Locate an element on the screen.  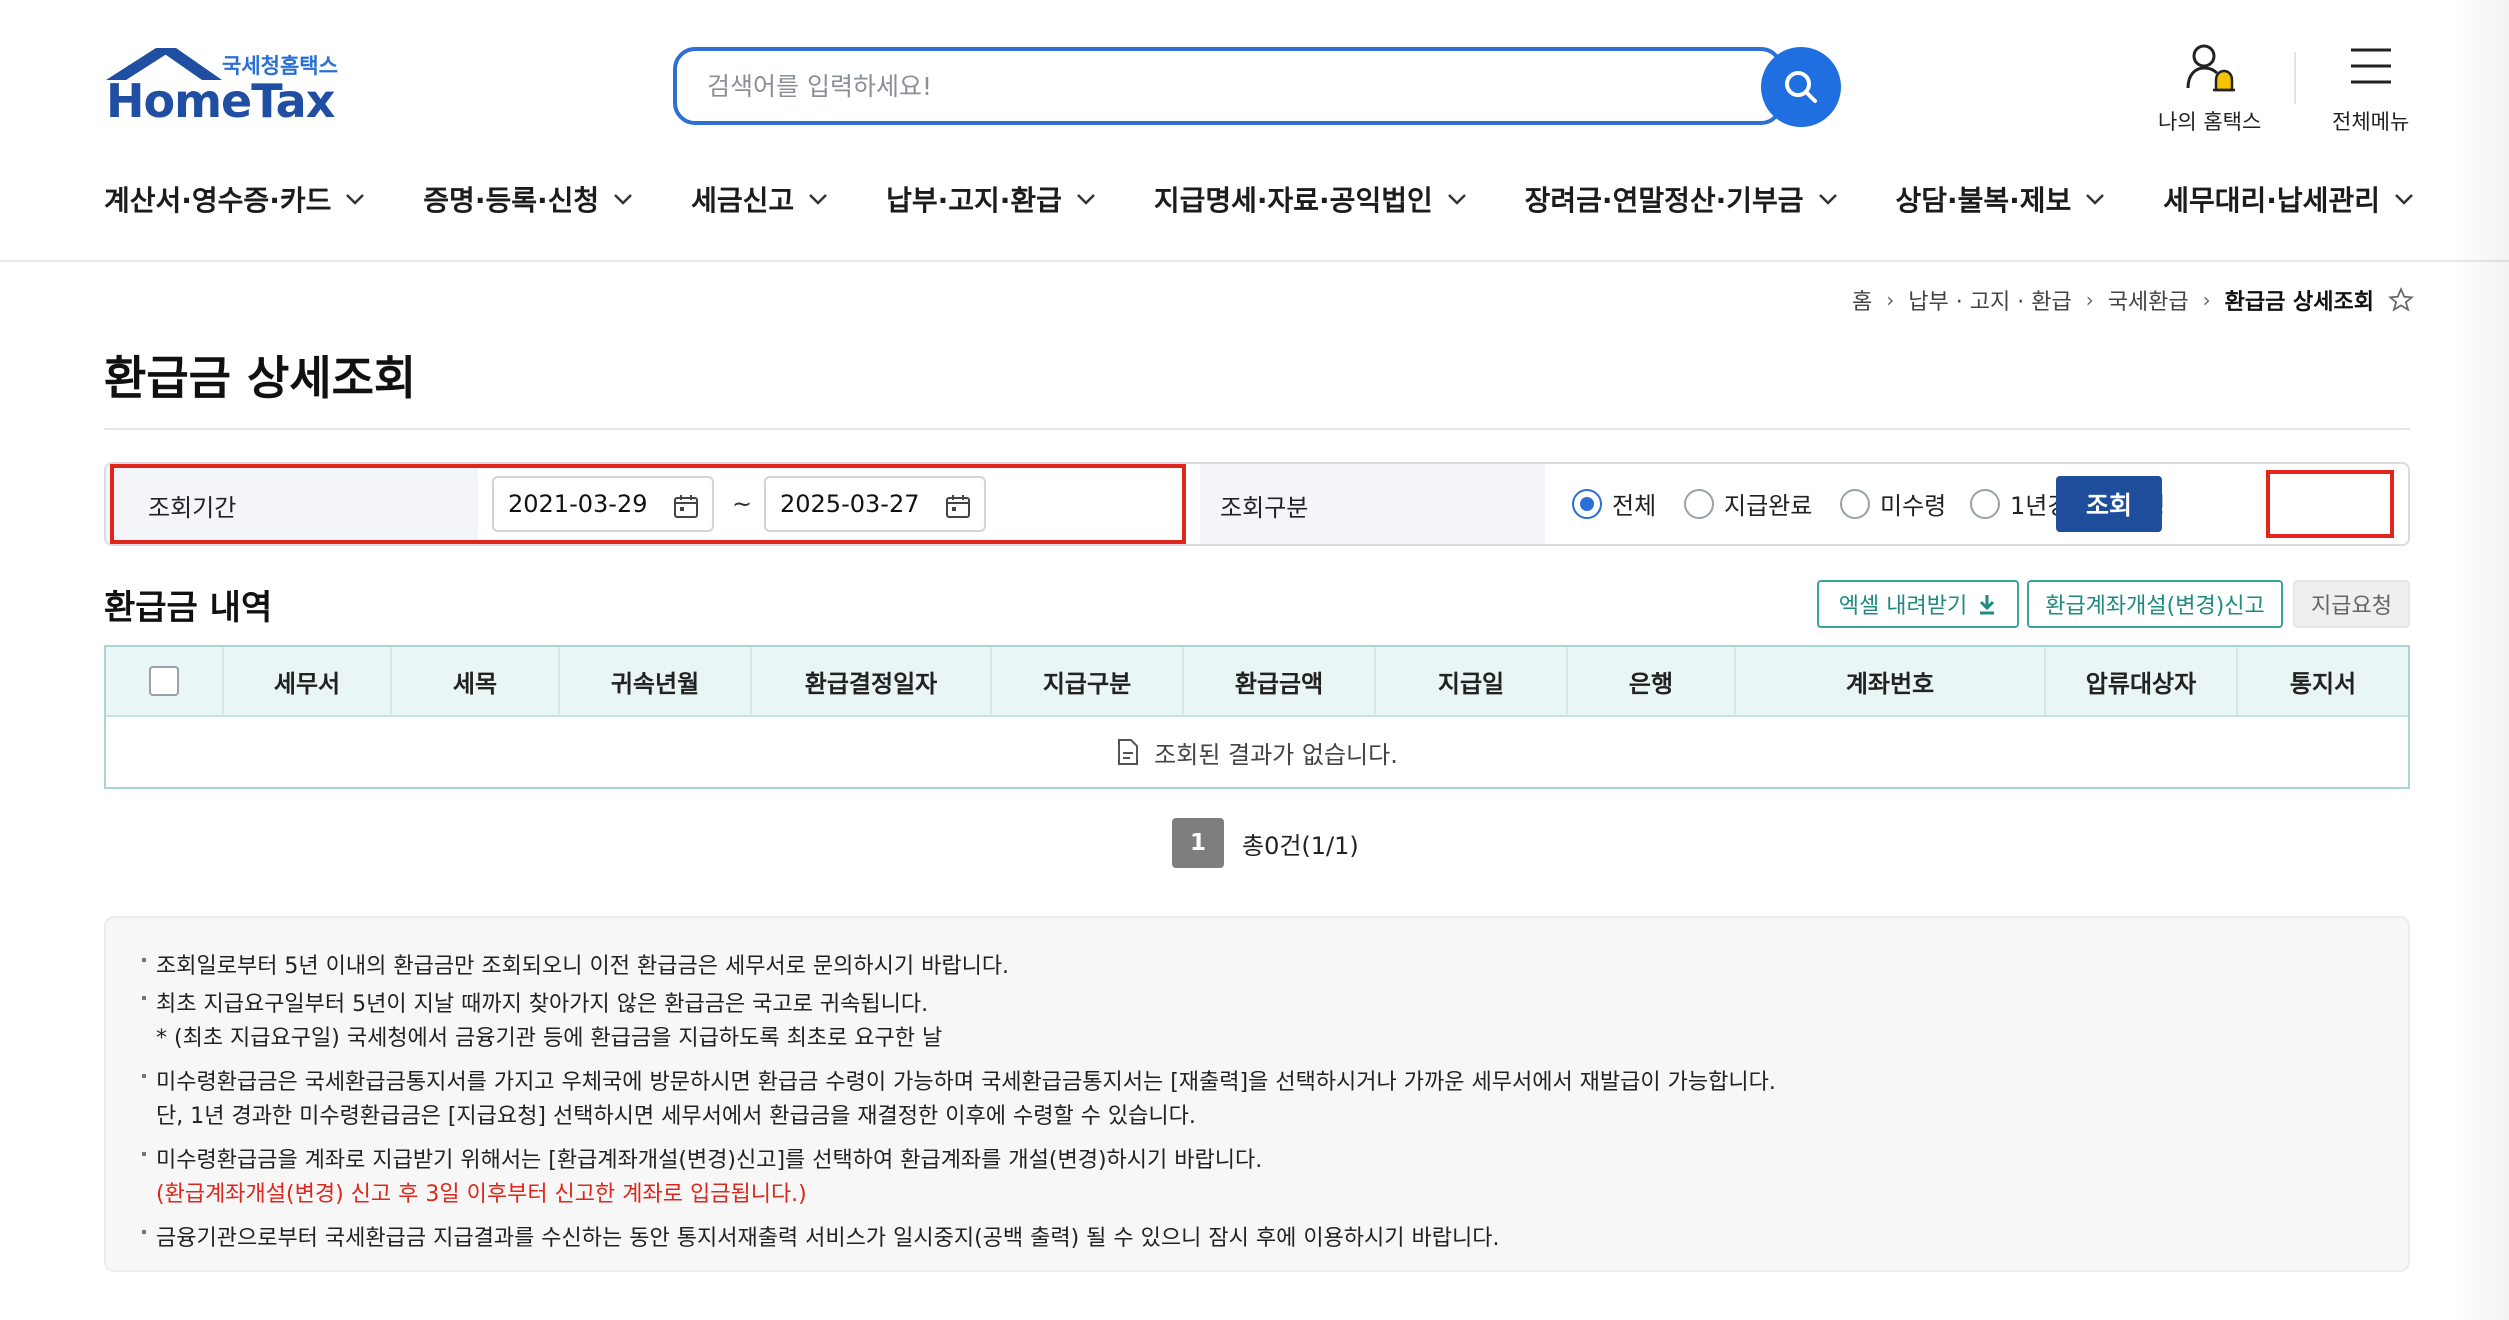
query-button-highlight-frame is located at coordinates (2330, 504).